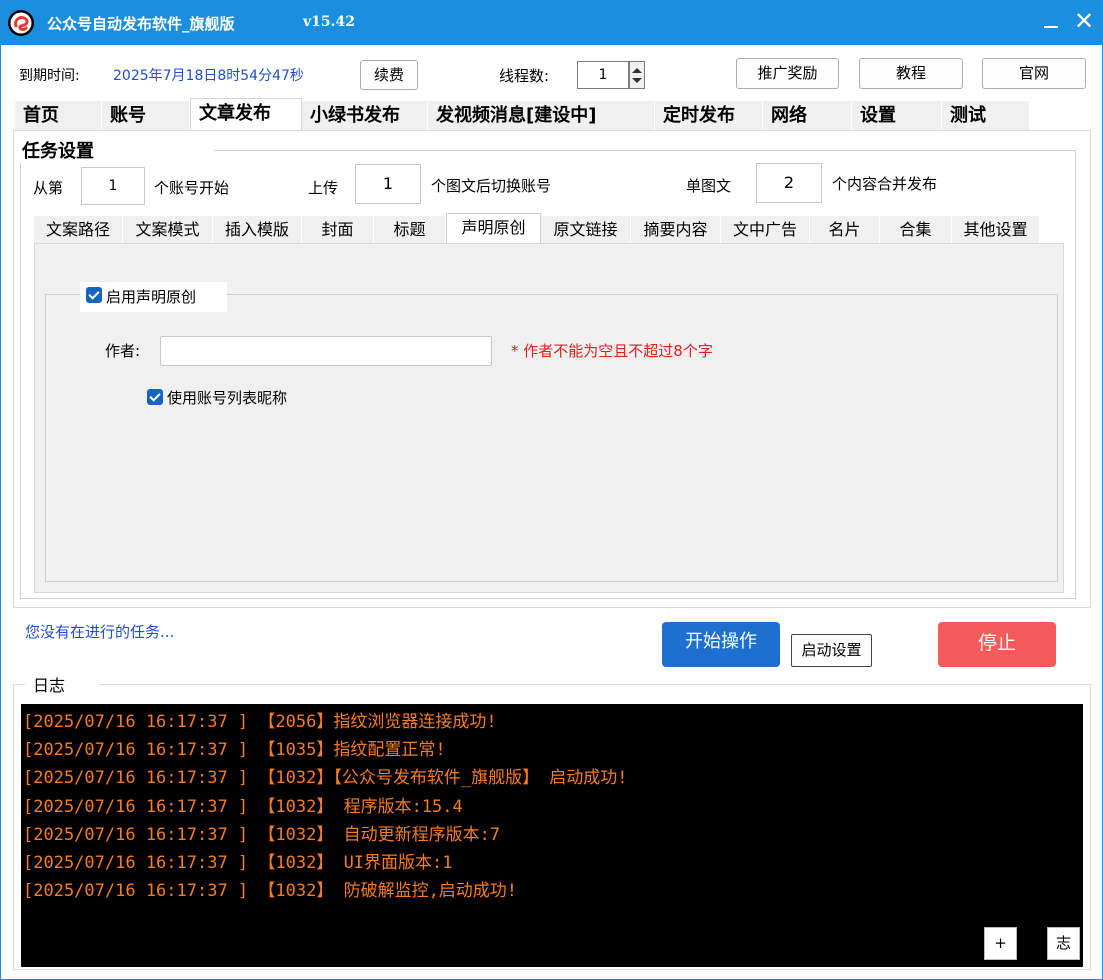  I want to click on startup-settings-button: 启动设置, so click(831, 650).